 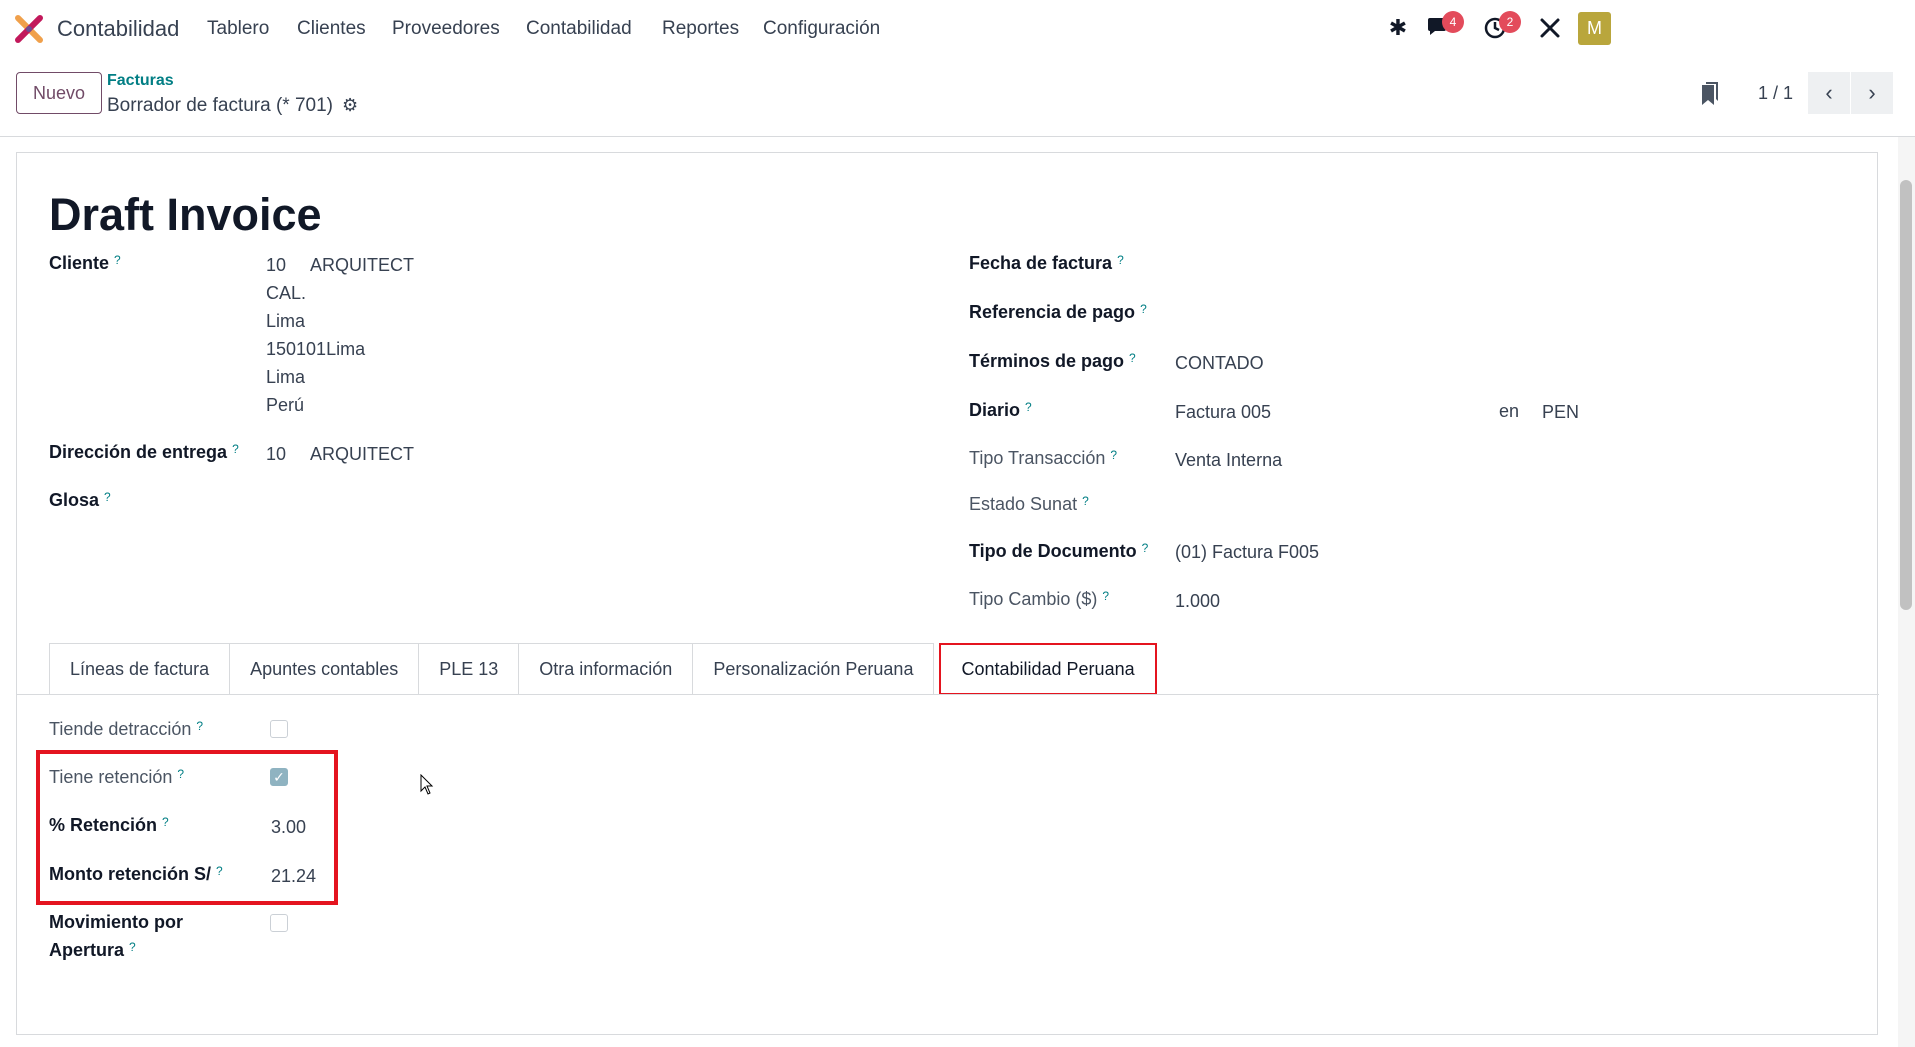 What do you see at coordinates (144, 452) in the screenshot?
I see `entrega-label: Dirección de entrega?` at bounding box center [144, 452].